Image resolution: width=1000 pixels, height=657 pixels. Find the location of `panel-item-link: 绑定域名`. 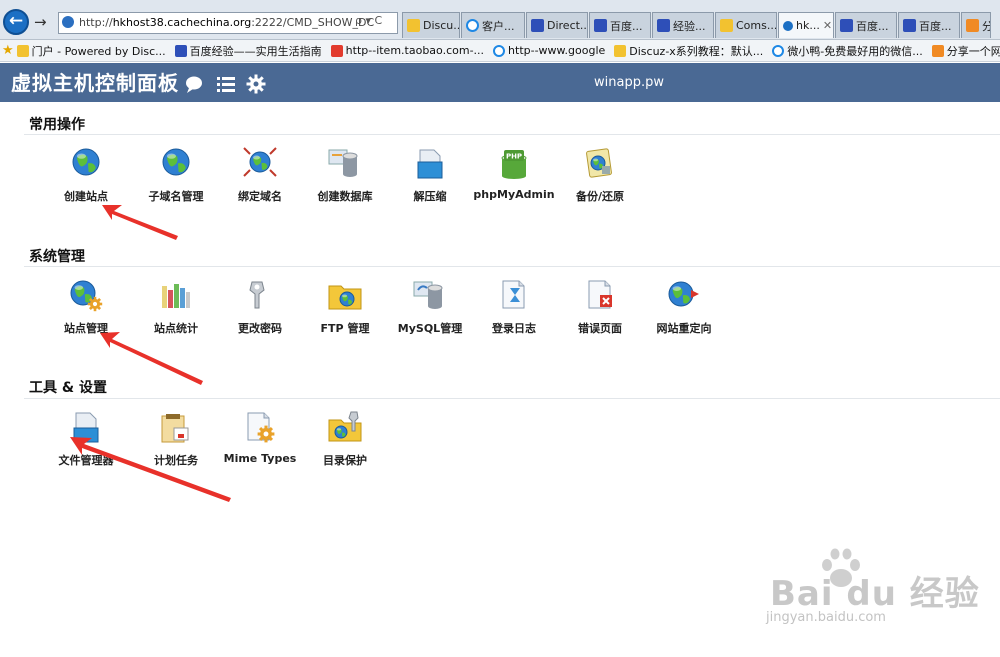

panel-item-link: 绑定域名 is located at coordinates (260, 176).